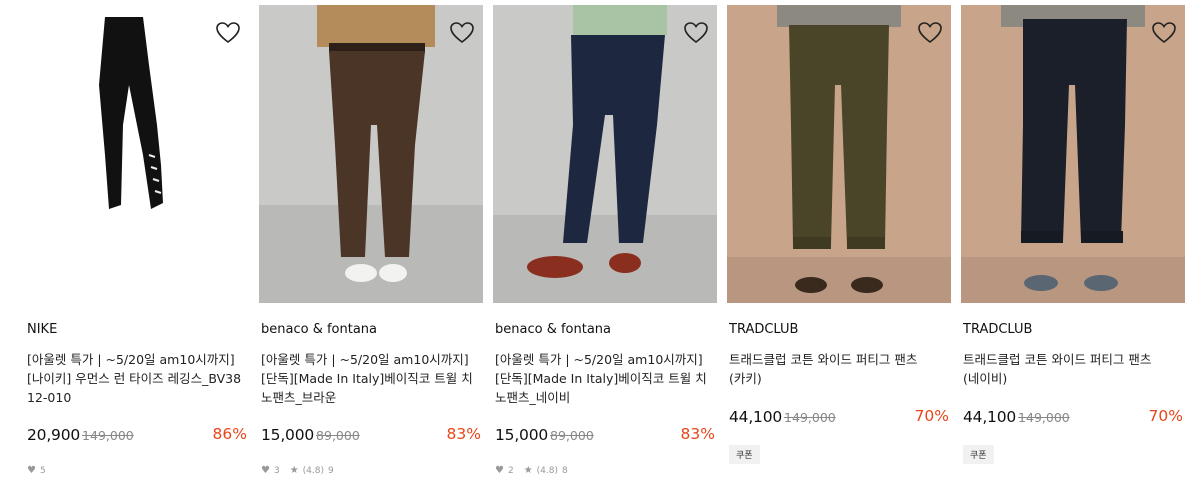 The height and width of the screenshot is (481, 1196). Describe the element at coordinates (229, 434) in the screenshot. I see `discount-rate: 86%` at that location.